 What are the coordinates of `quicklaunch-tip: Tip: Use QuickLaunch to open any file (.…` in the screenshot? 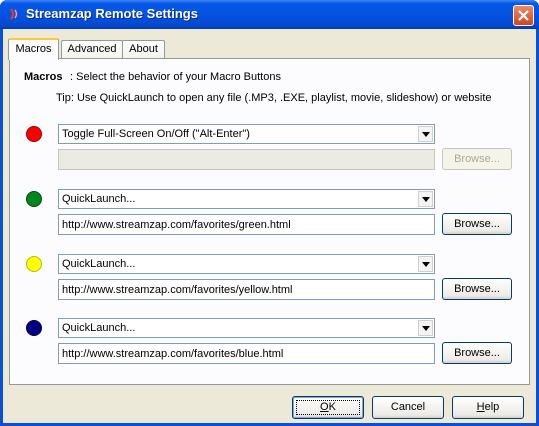 It's located at (274, 98).